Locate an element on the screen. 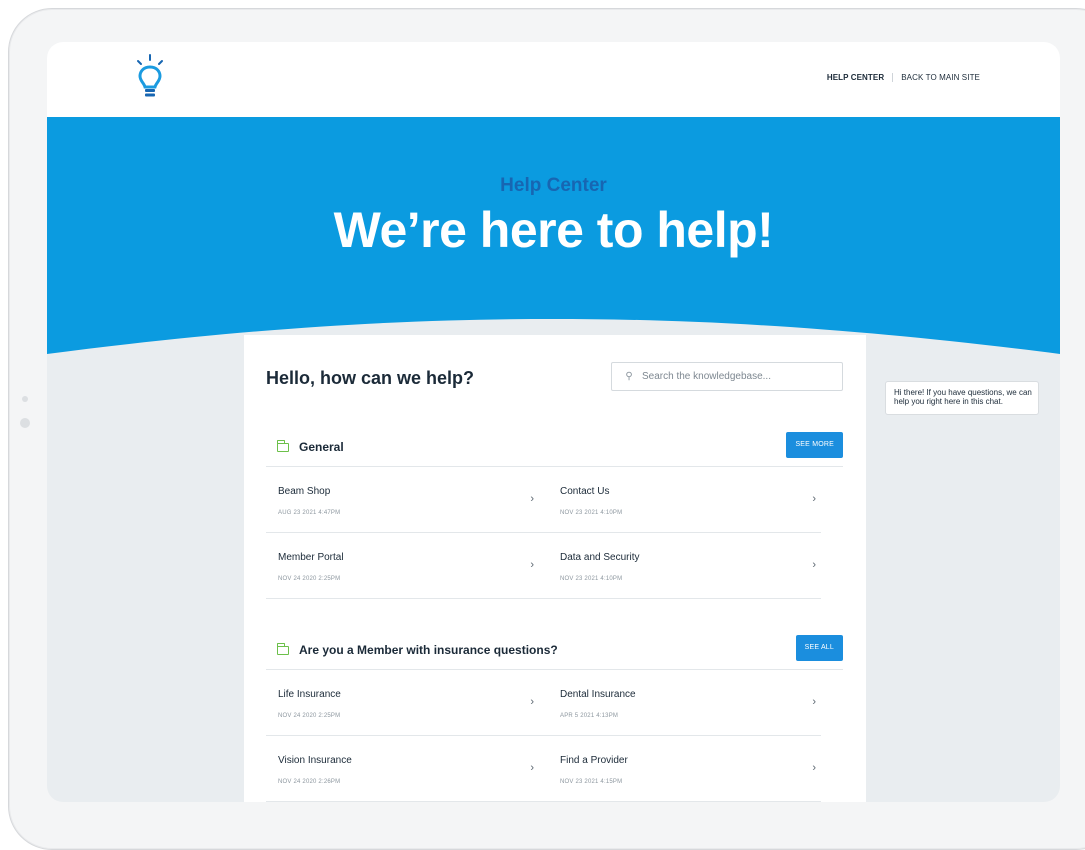  article-link-find-a-provider: Find a Provider NOV 23 2021 4:15PM › is located at coordinates (691, 768).